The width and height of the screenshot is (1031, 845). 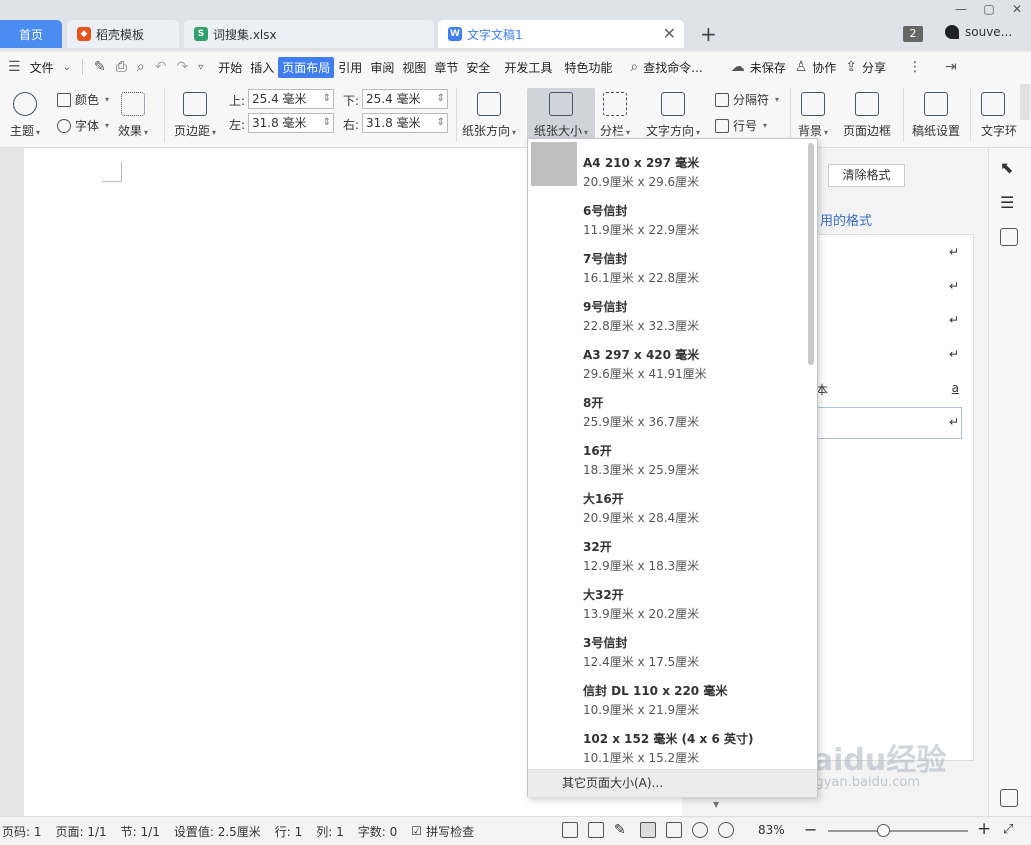 What do you see at coordinates (1009, 167) in the screenshot?
I see `select-cursor-icon: ⬉` at bounding box center [1009, 167].